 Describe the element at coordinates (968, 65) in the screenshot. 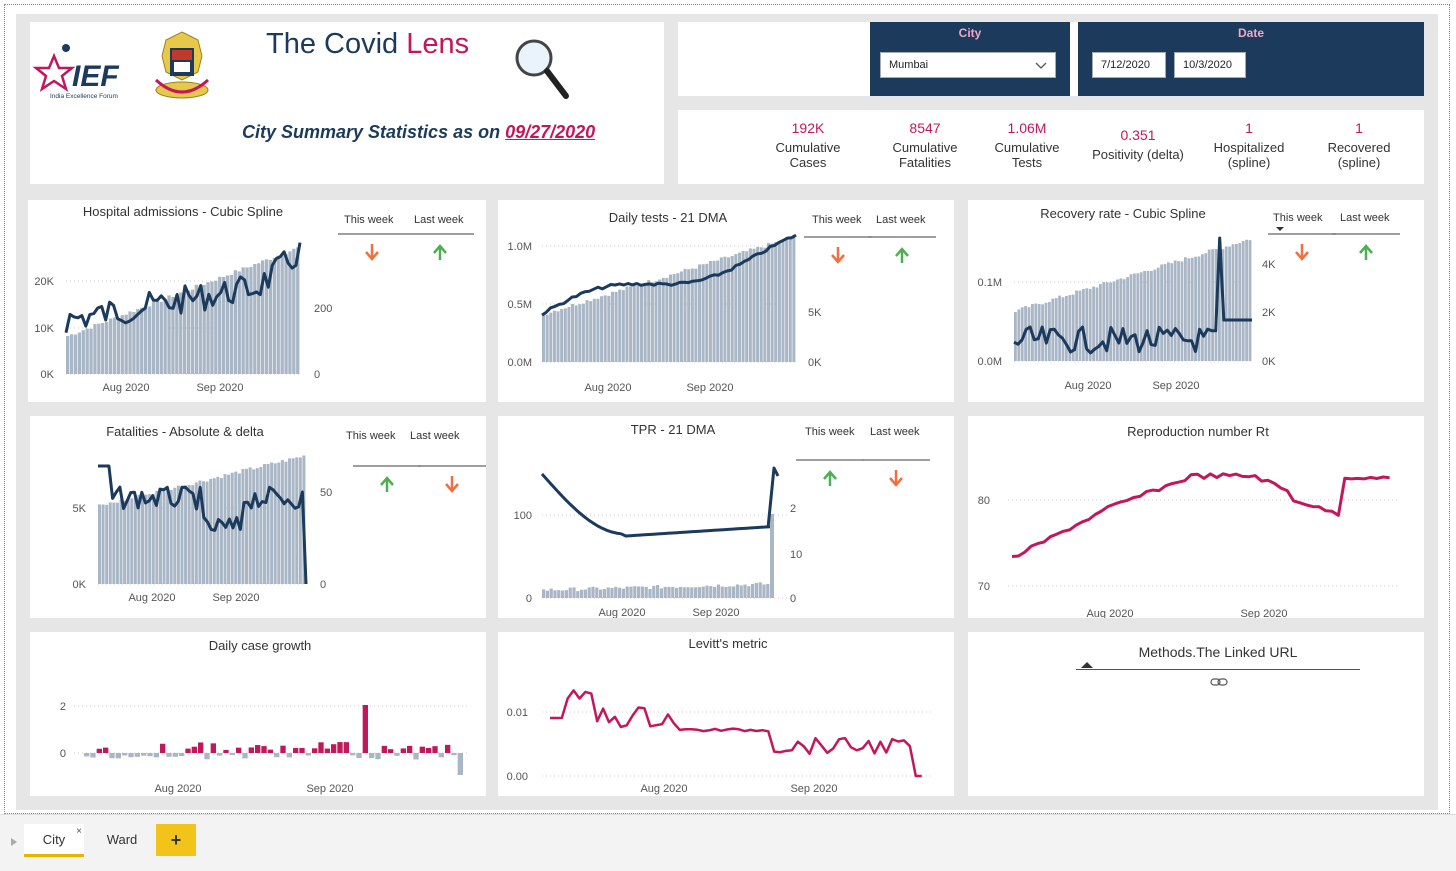

I see `city-dropdown: Mumbai` at that location.